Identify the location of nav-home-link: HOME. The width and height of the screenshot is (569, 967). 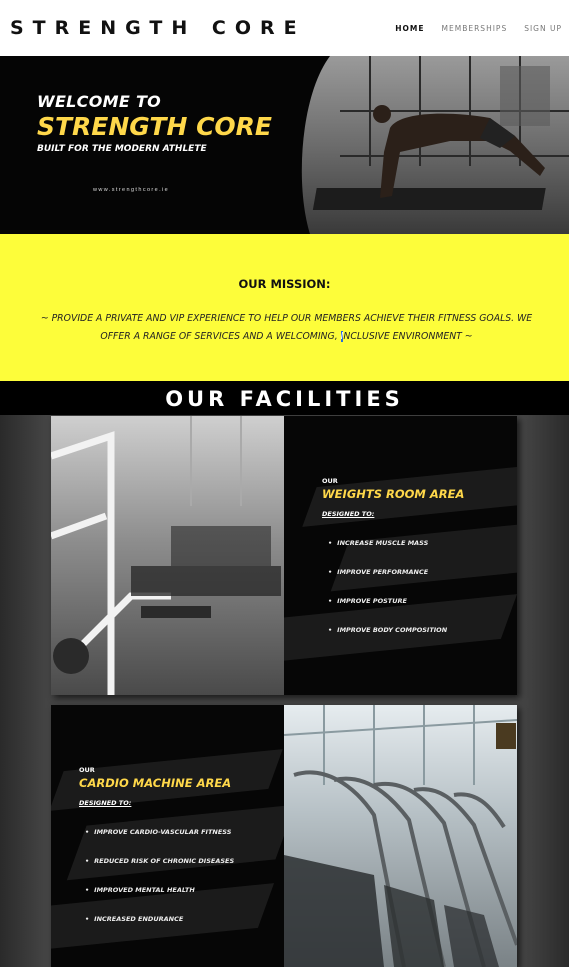
(409, 28).